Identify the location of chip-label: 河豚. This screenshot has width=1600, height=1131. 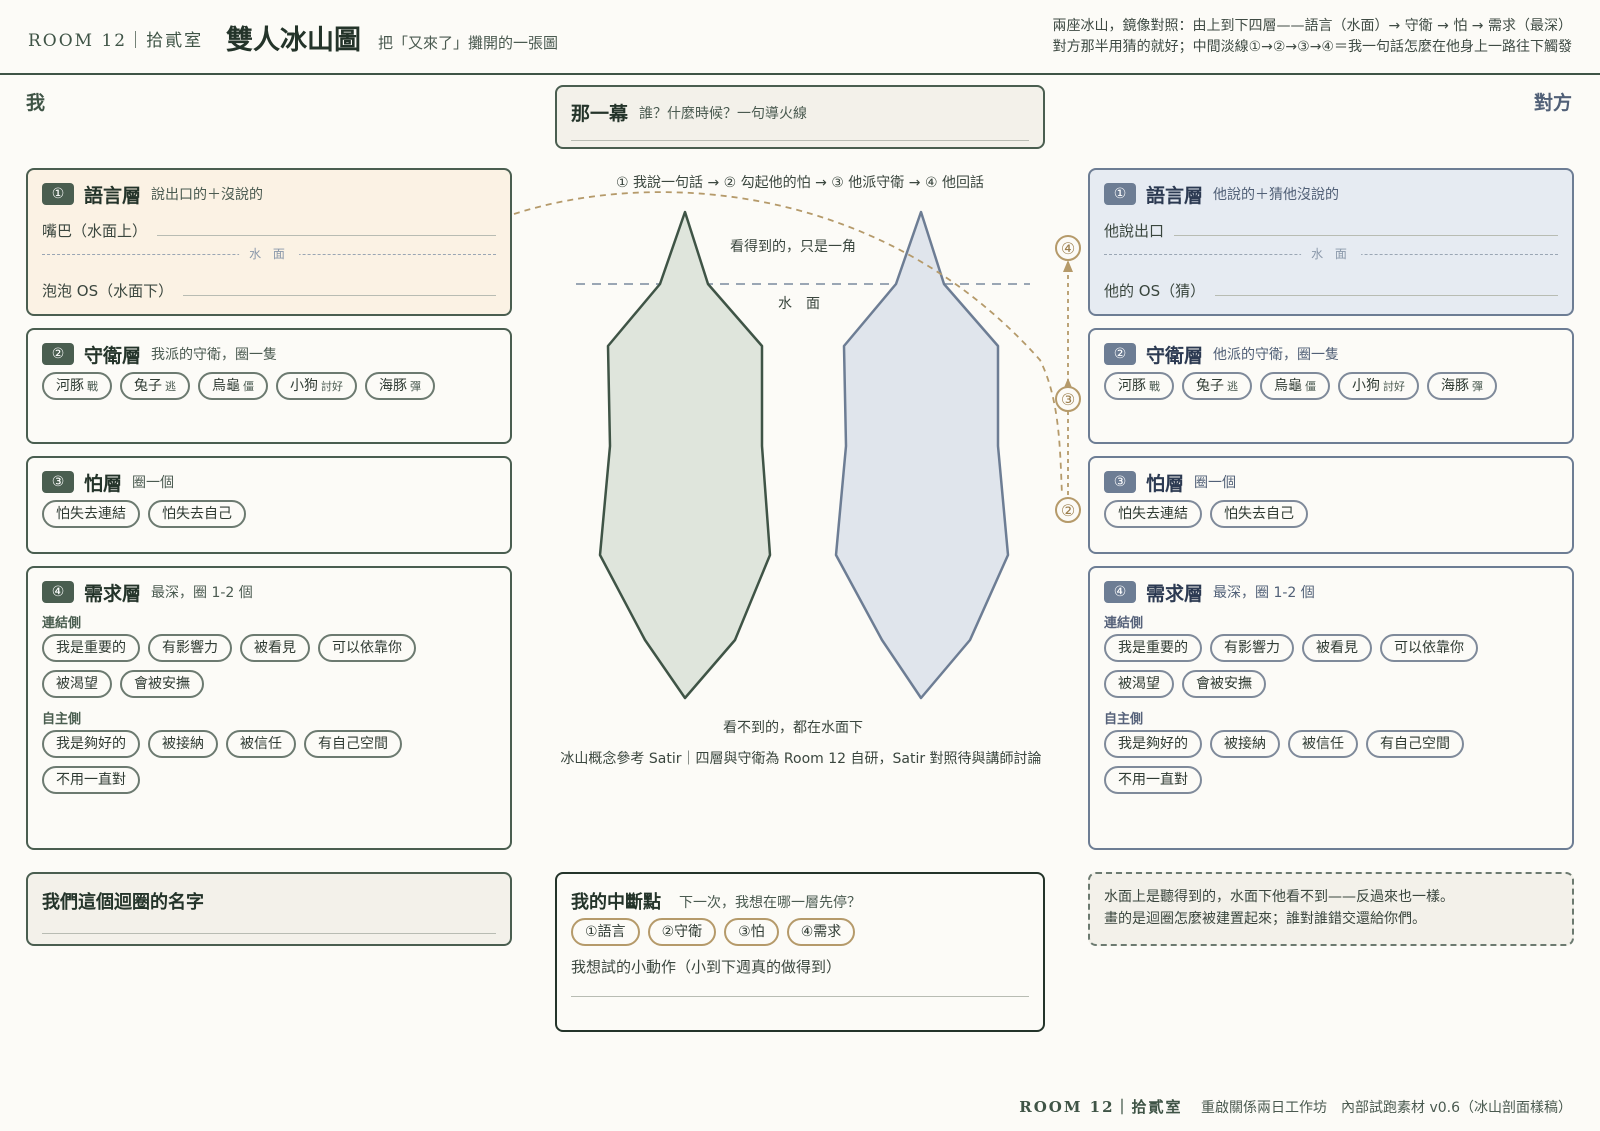
(1132, 386).